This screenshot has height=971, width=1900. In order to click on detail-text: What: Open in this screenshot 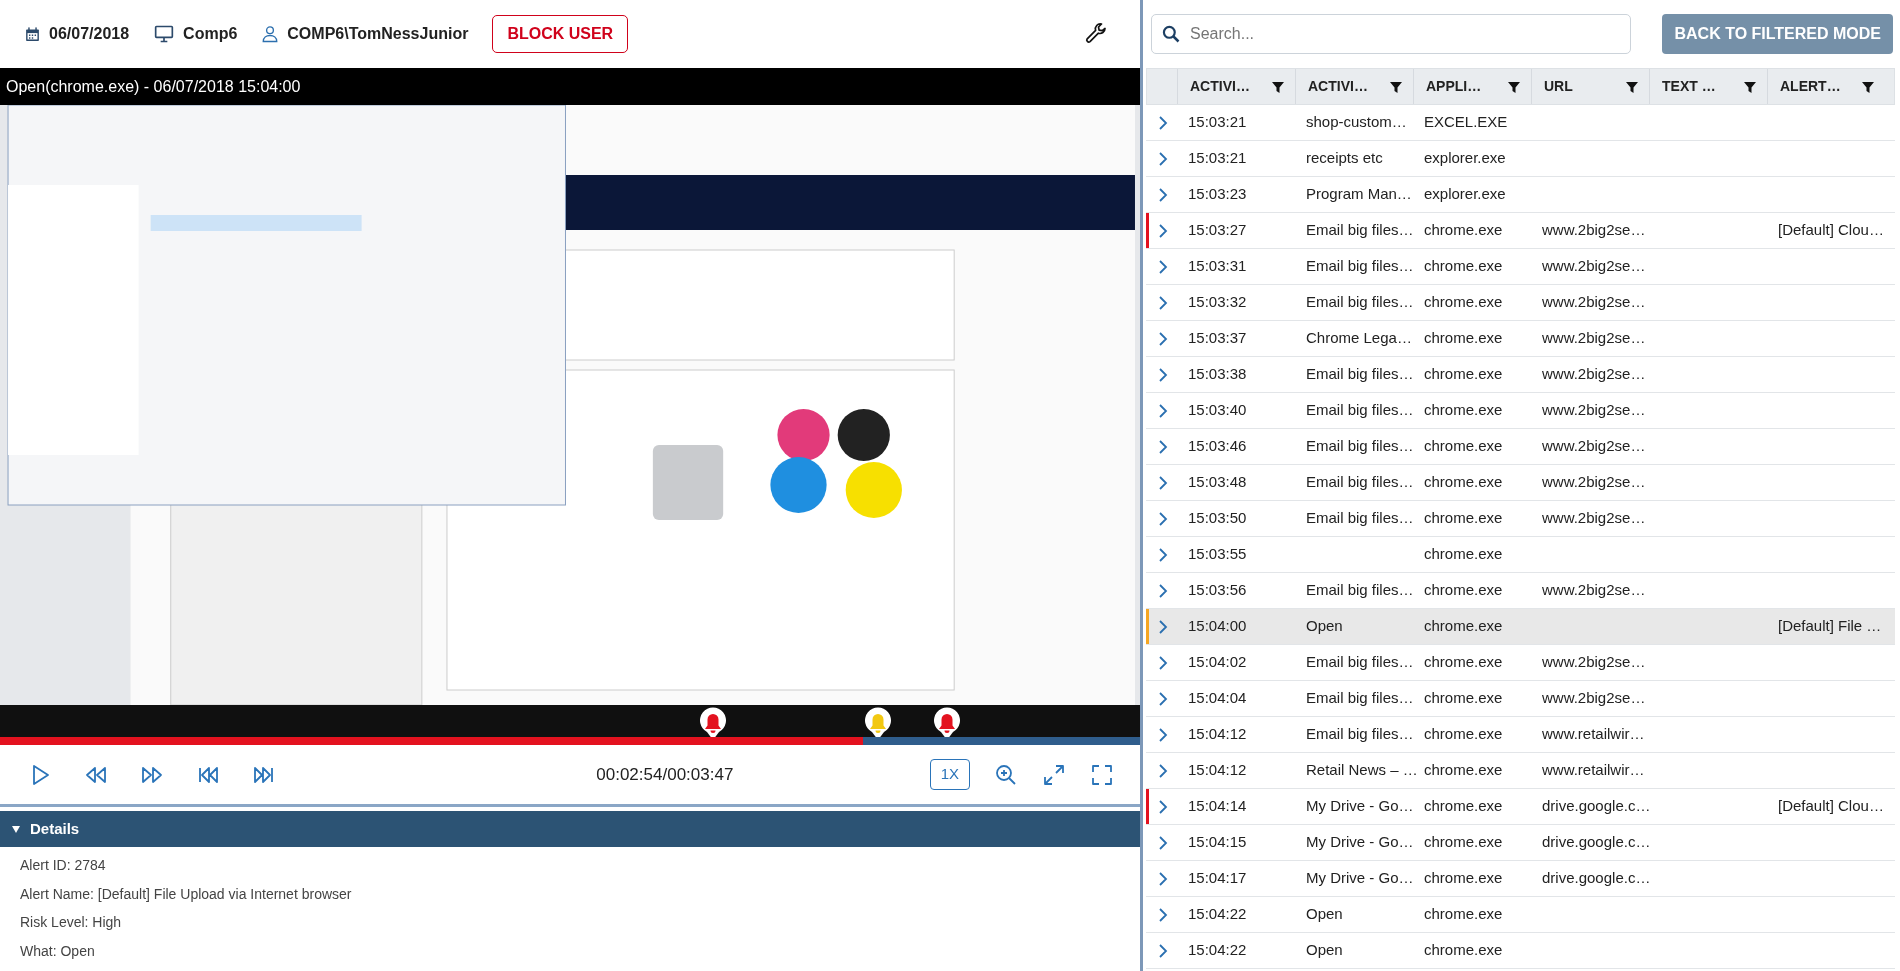, I will do `click(57, 951)`.